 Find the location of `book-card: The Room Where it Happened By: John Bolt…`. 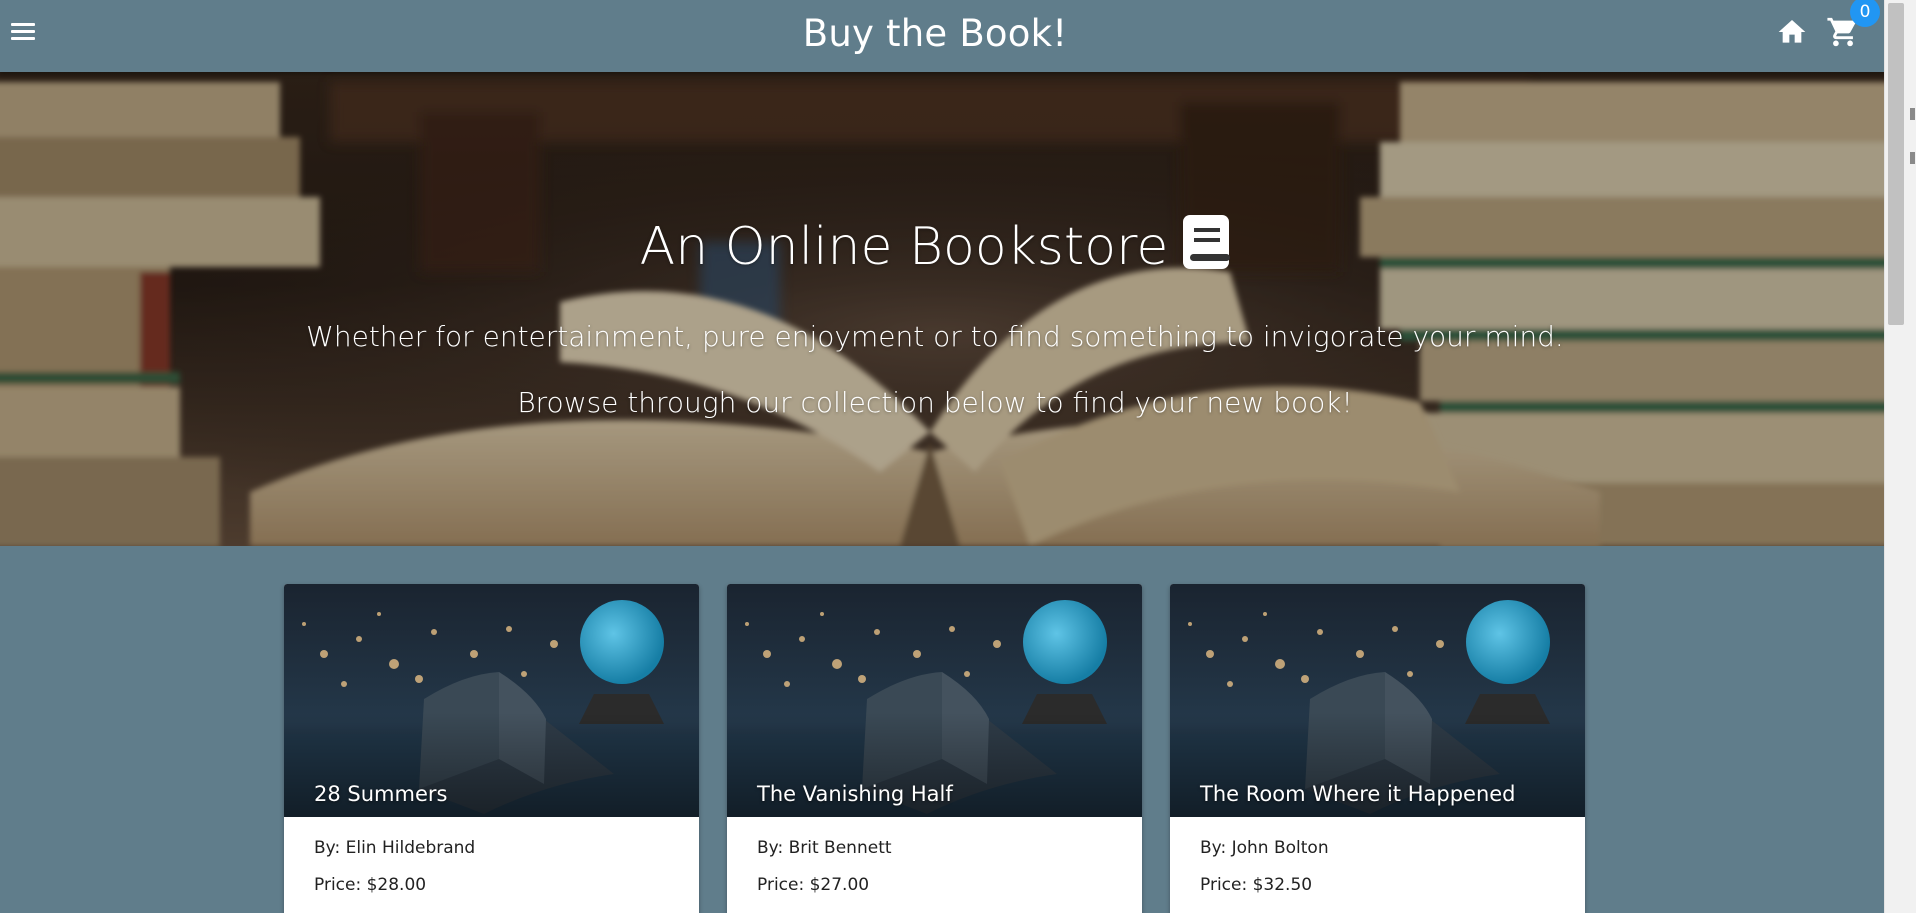

book-card: The Room Where it Happened By: John Bolt… is located at coordinates (1377, 748).